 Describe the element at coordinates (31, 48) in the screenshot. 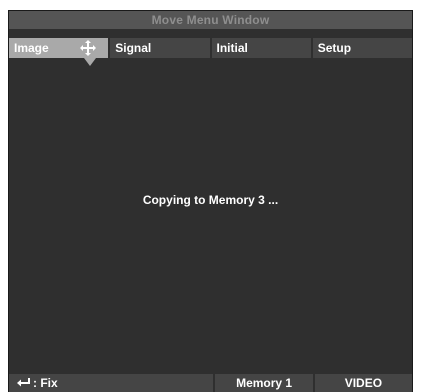

I see `tab-image-label: Image` at that location.